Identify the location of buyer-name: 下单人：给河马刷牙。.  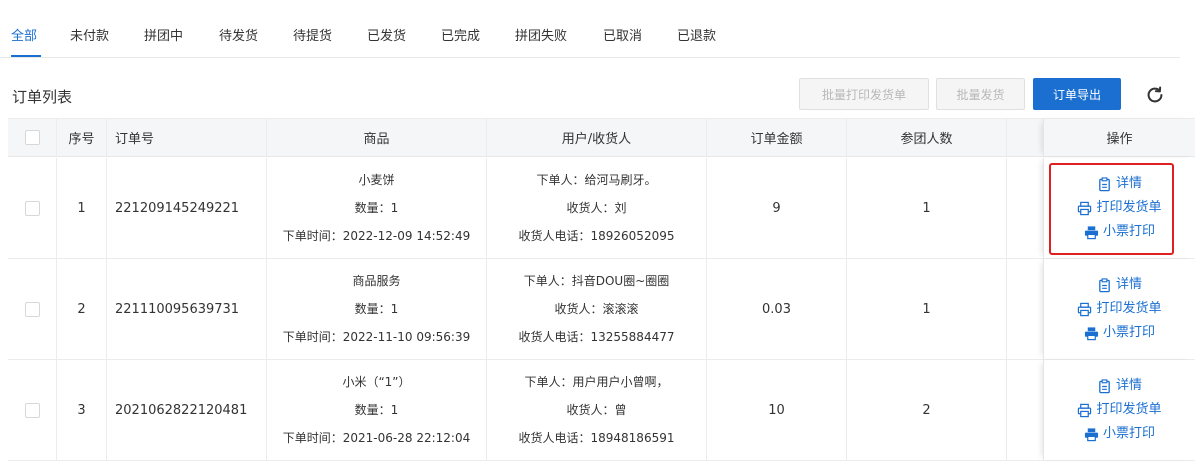
(596, 180).